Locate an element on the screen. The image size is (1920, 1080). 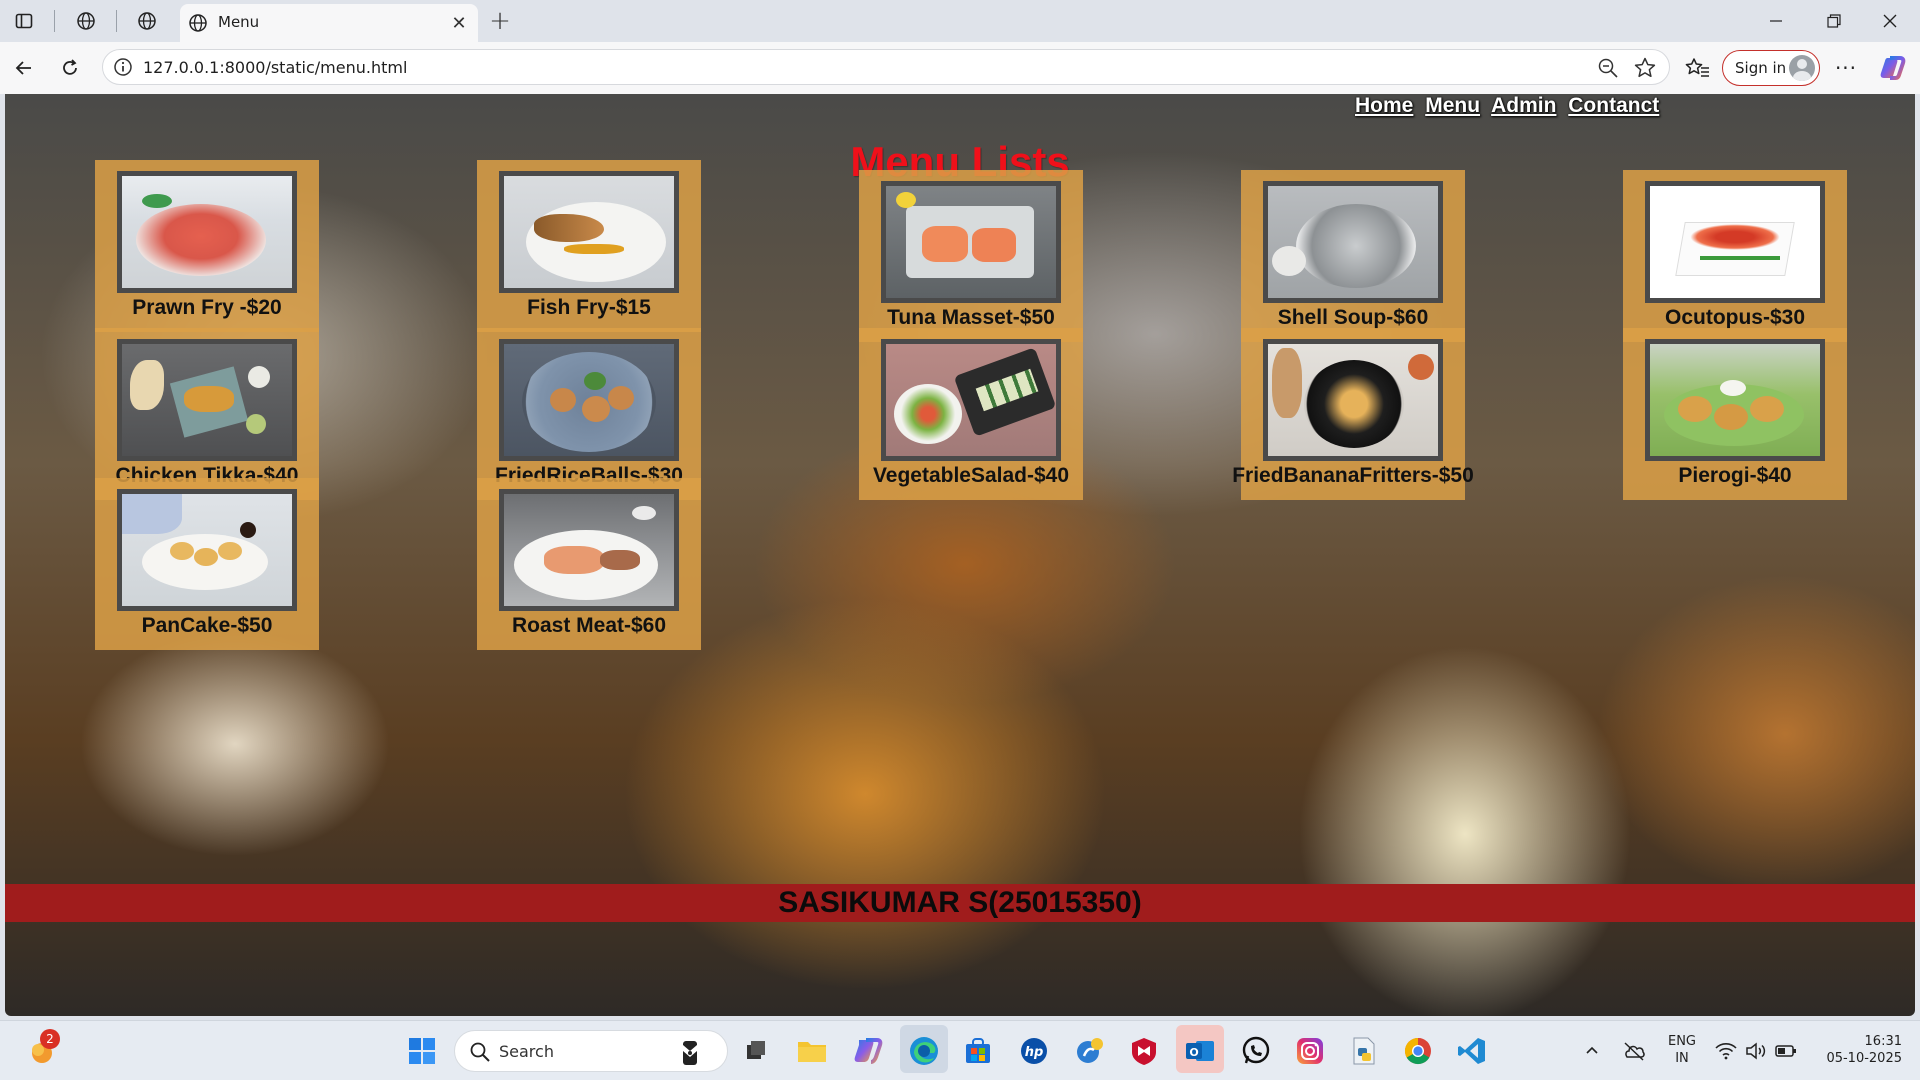
menu-item-card: Shell Soup-$60 is located at coordinates (1353, 256).